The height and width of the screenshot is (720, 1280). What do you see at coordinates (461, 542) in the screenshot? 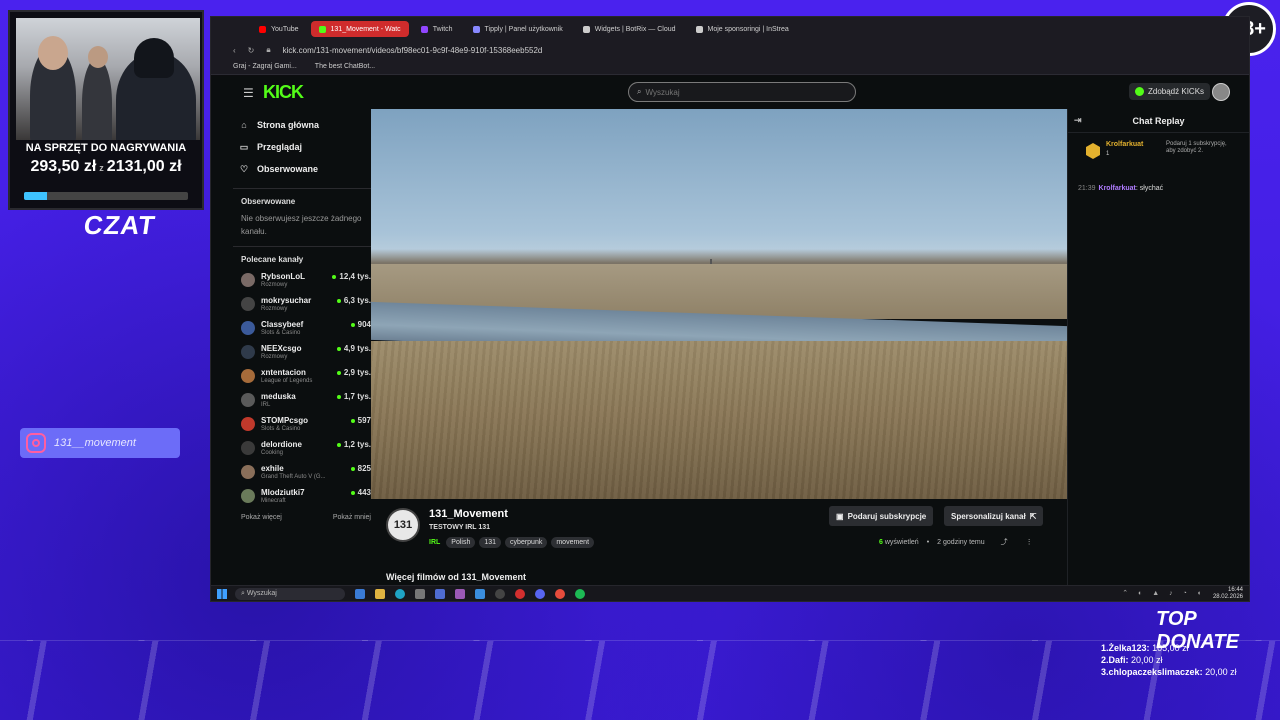
I see `tag-chip: Polish` at bounding box center [461, 542].